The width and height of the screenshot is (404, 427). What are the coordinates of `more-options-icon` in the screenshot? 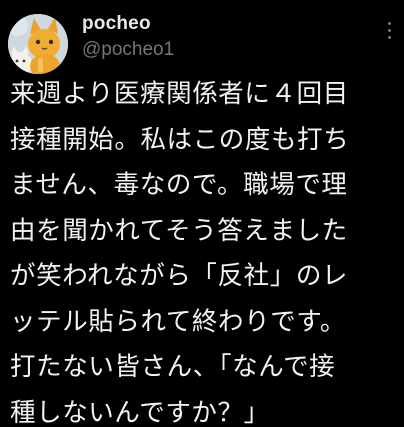 It's located at (389, 33).